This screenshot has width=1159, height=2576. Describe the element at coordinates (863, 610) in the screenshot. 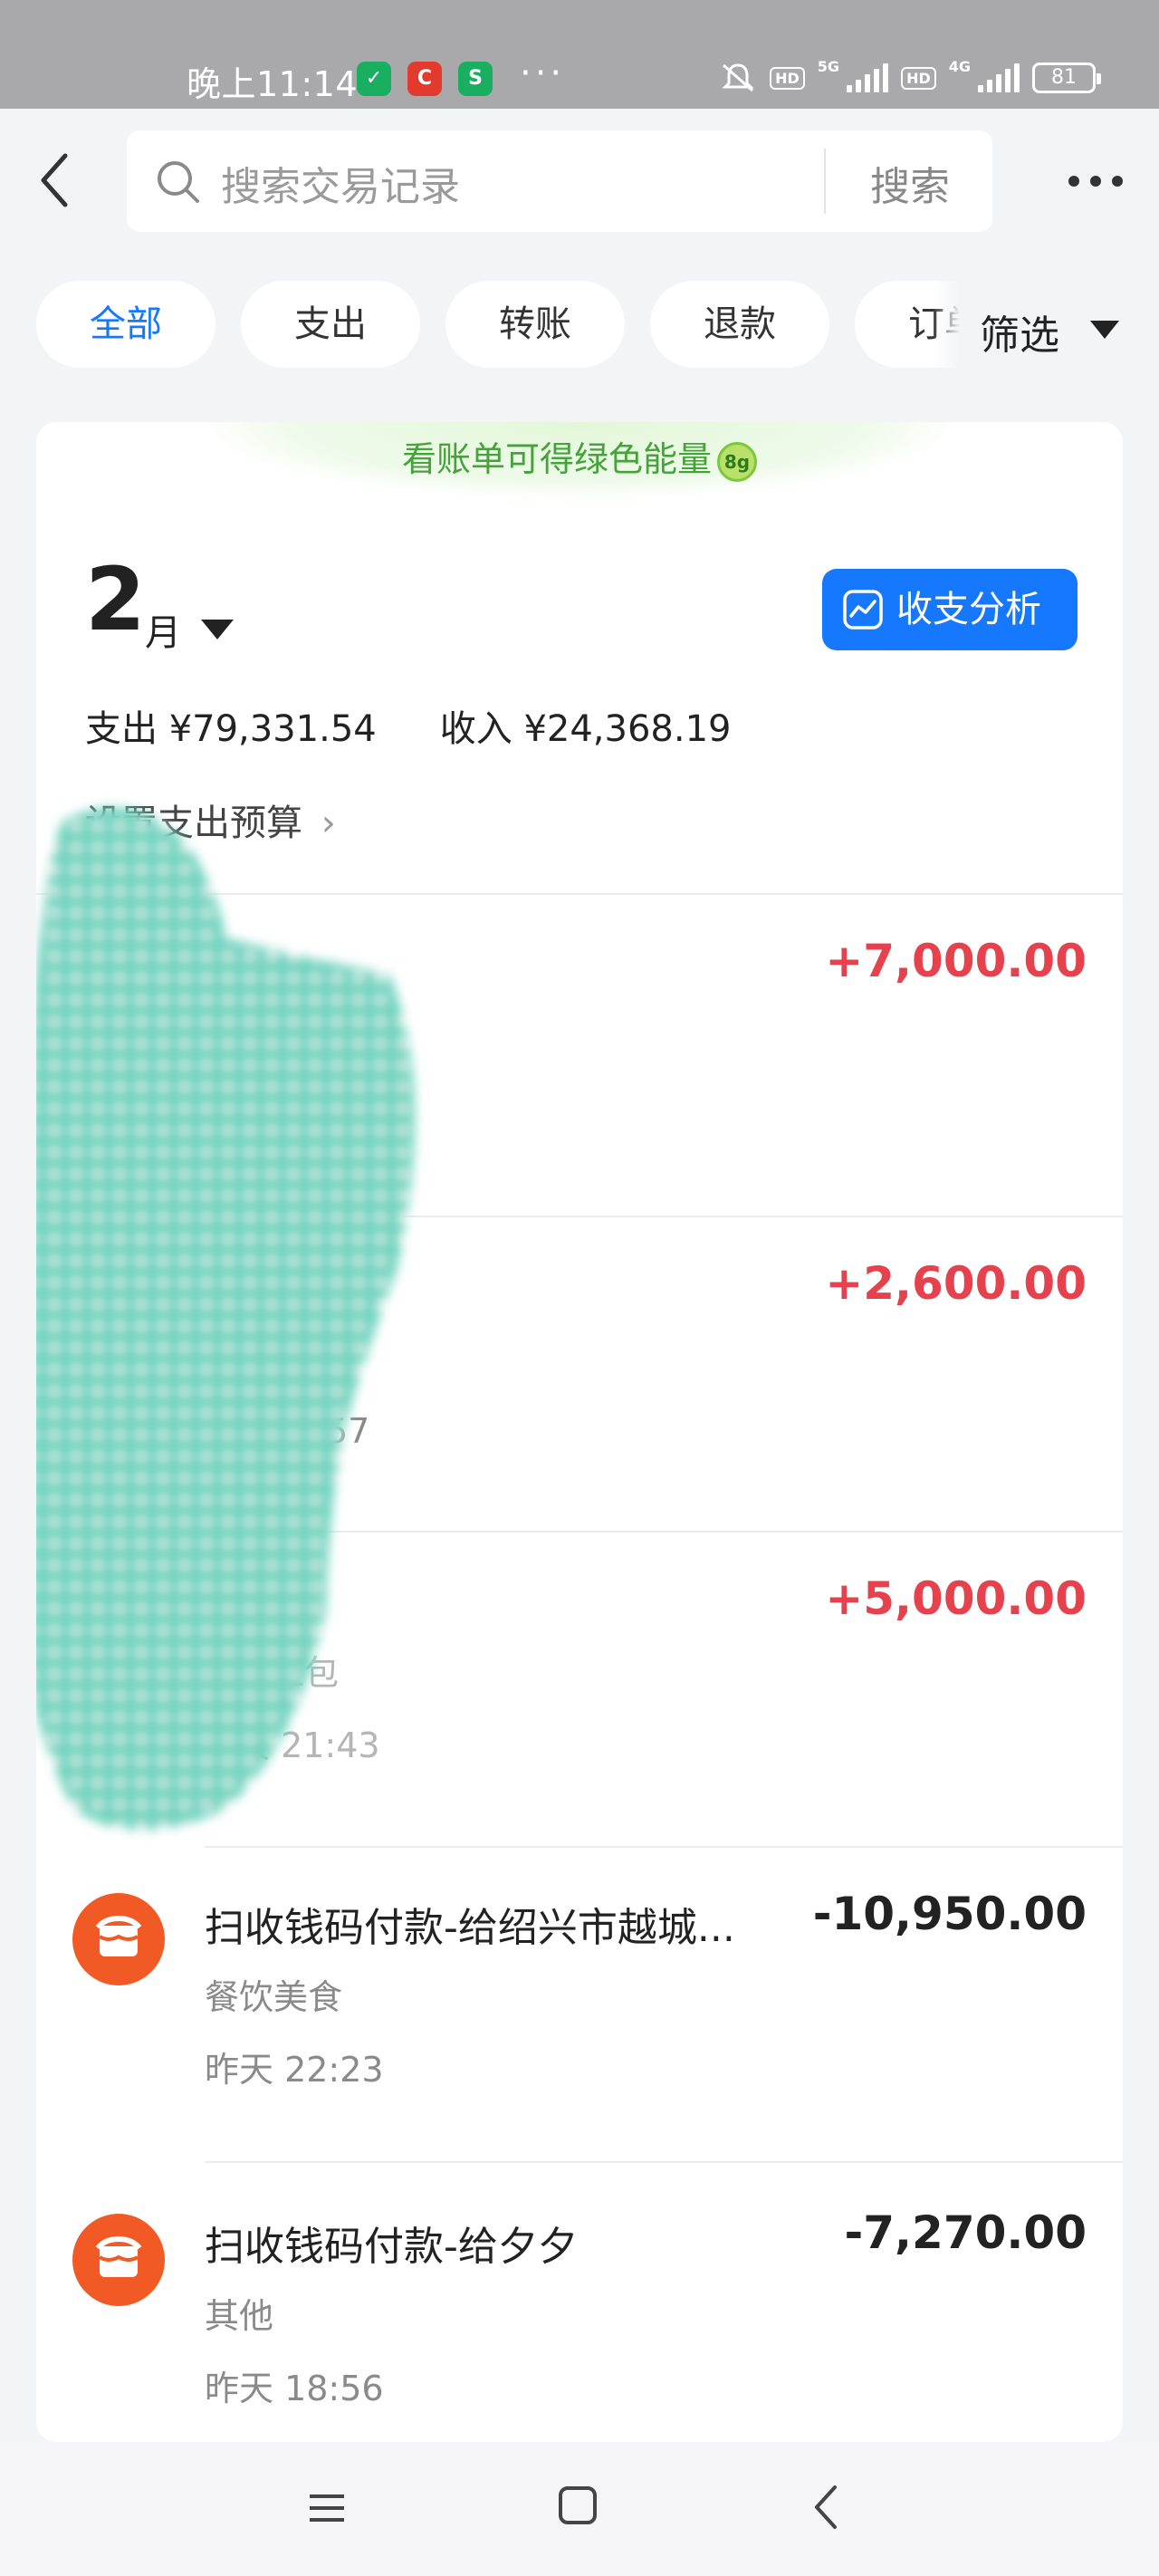

I see `chart-trend-icon` at that location.